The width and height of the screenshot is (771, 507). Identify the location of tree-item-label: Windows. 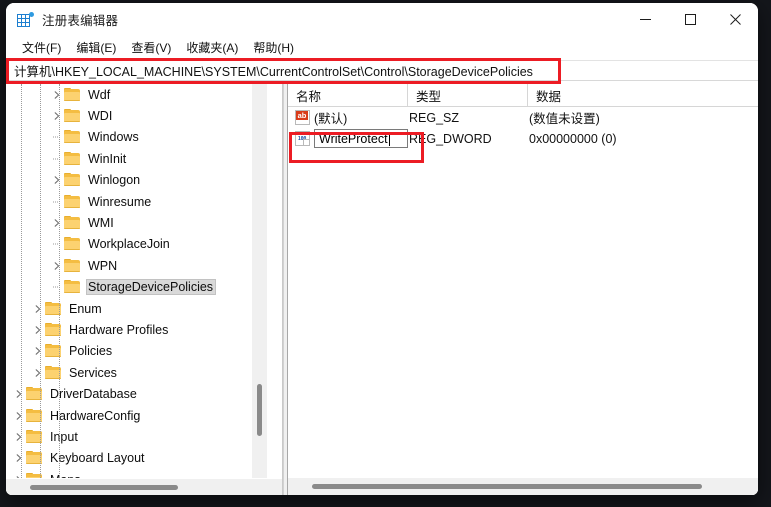
(113, 137).